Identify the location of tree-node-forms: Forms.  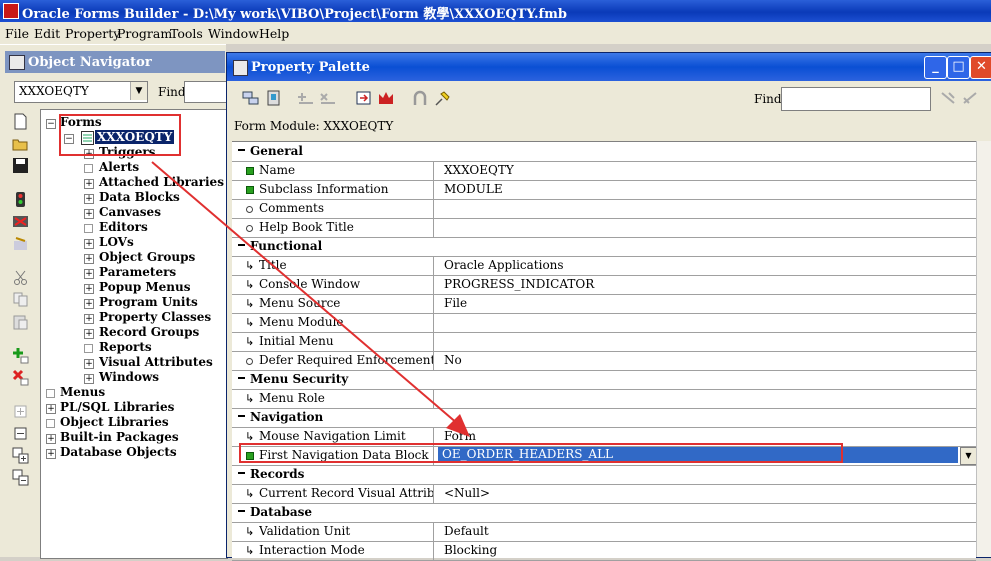
(81, 122).